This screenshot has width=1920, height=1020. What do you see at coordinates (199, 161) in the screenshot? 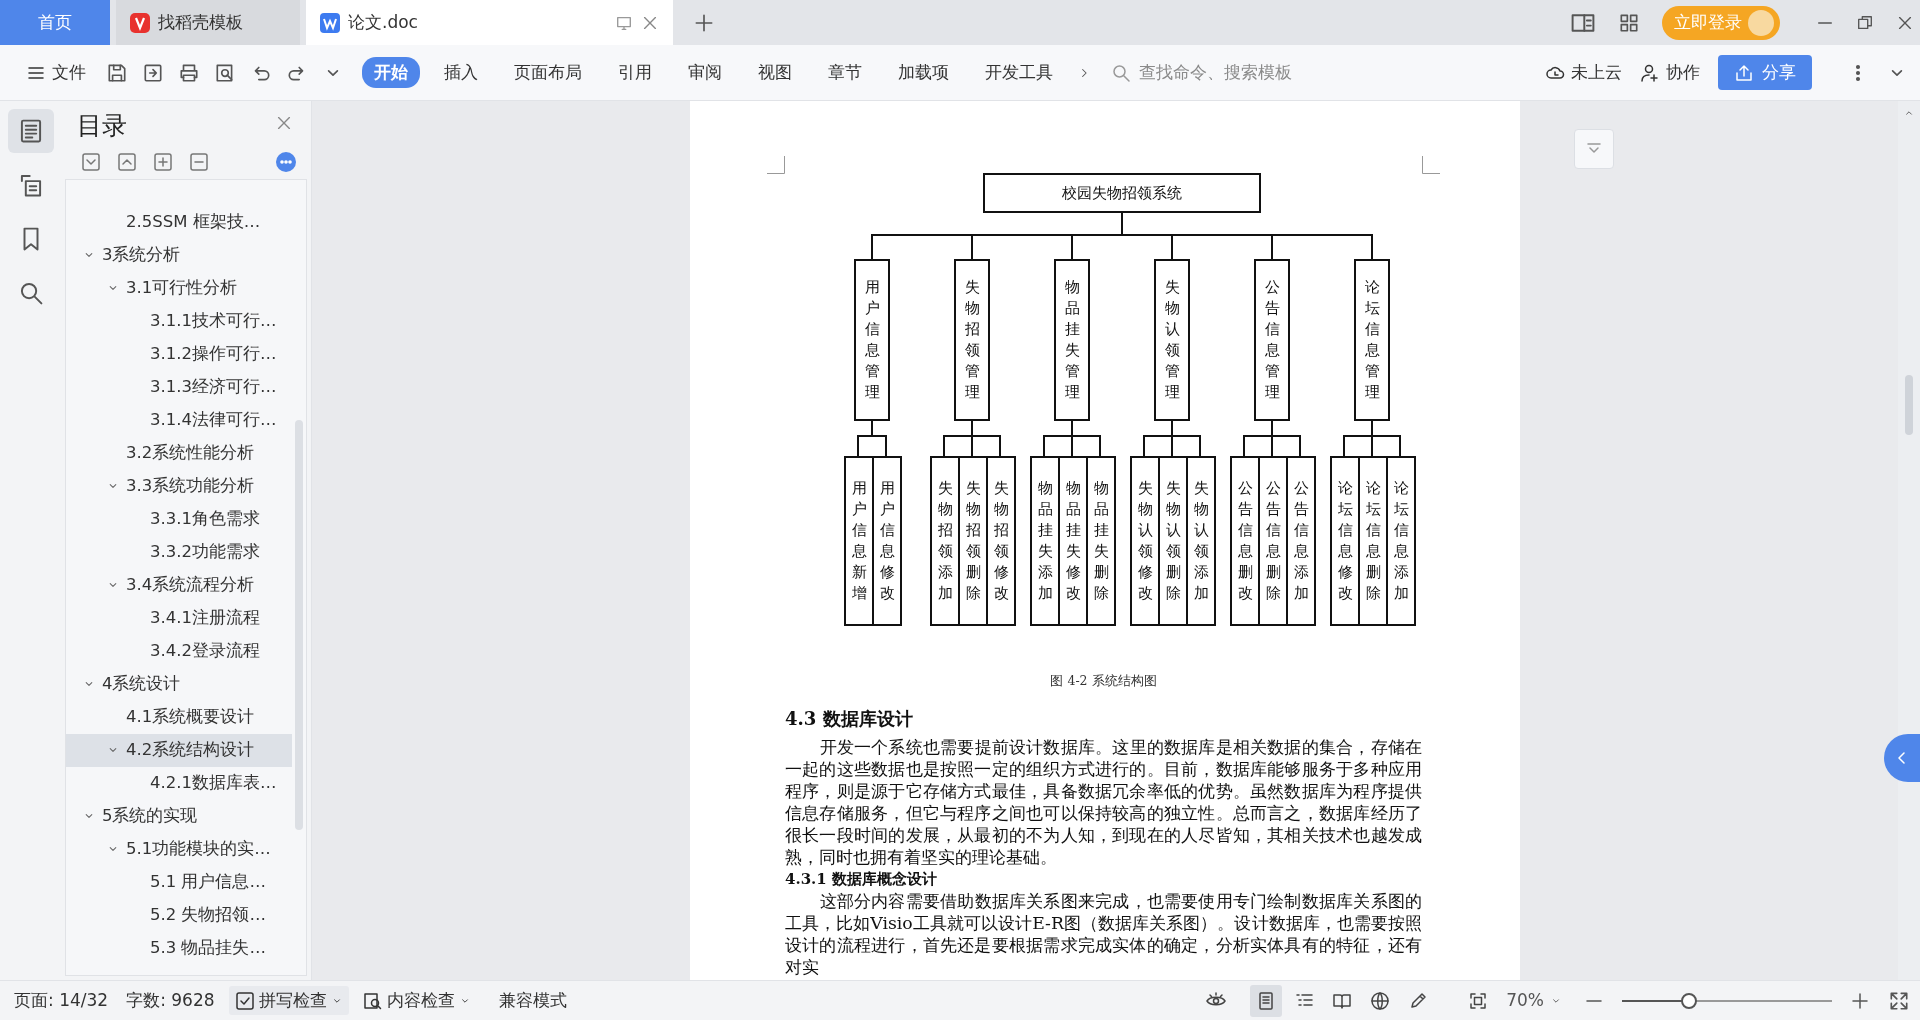
I see `remove-level-icon` at bounding box center [199, 161].